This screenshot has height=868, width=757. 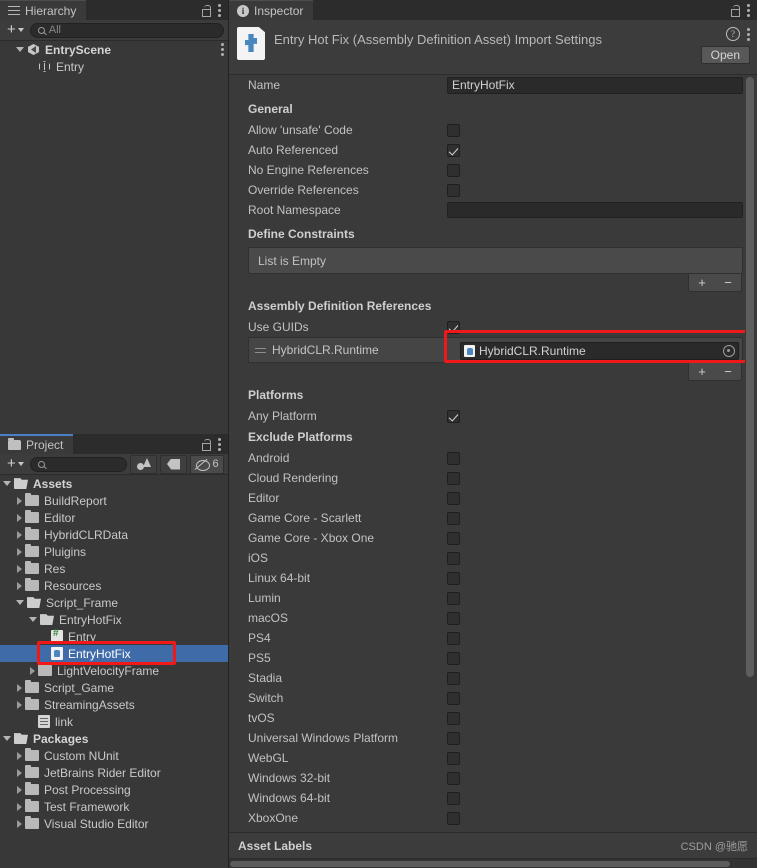 I want to click on filter-by-type-button, so click(x=143, y=464).